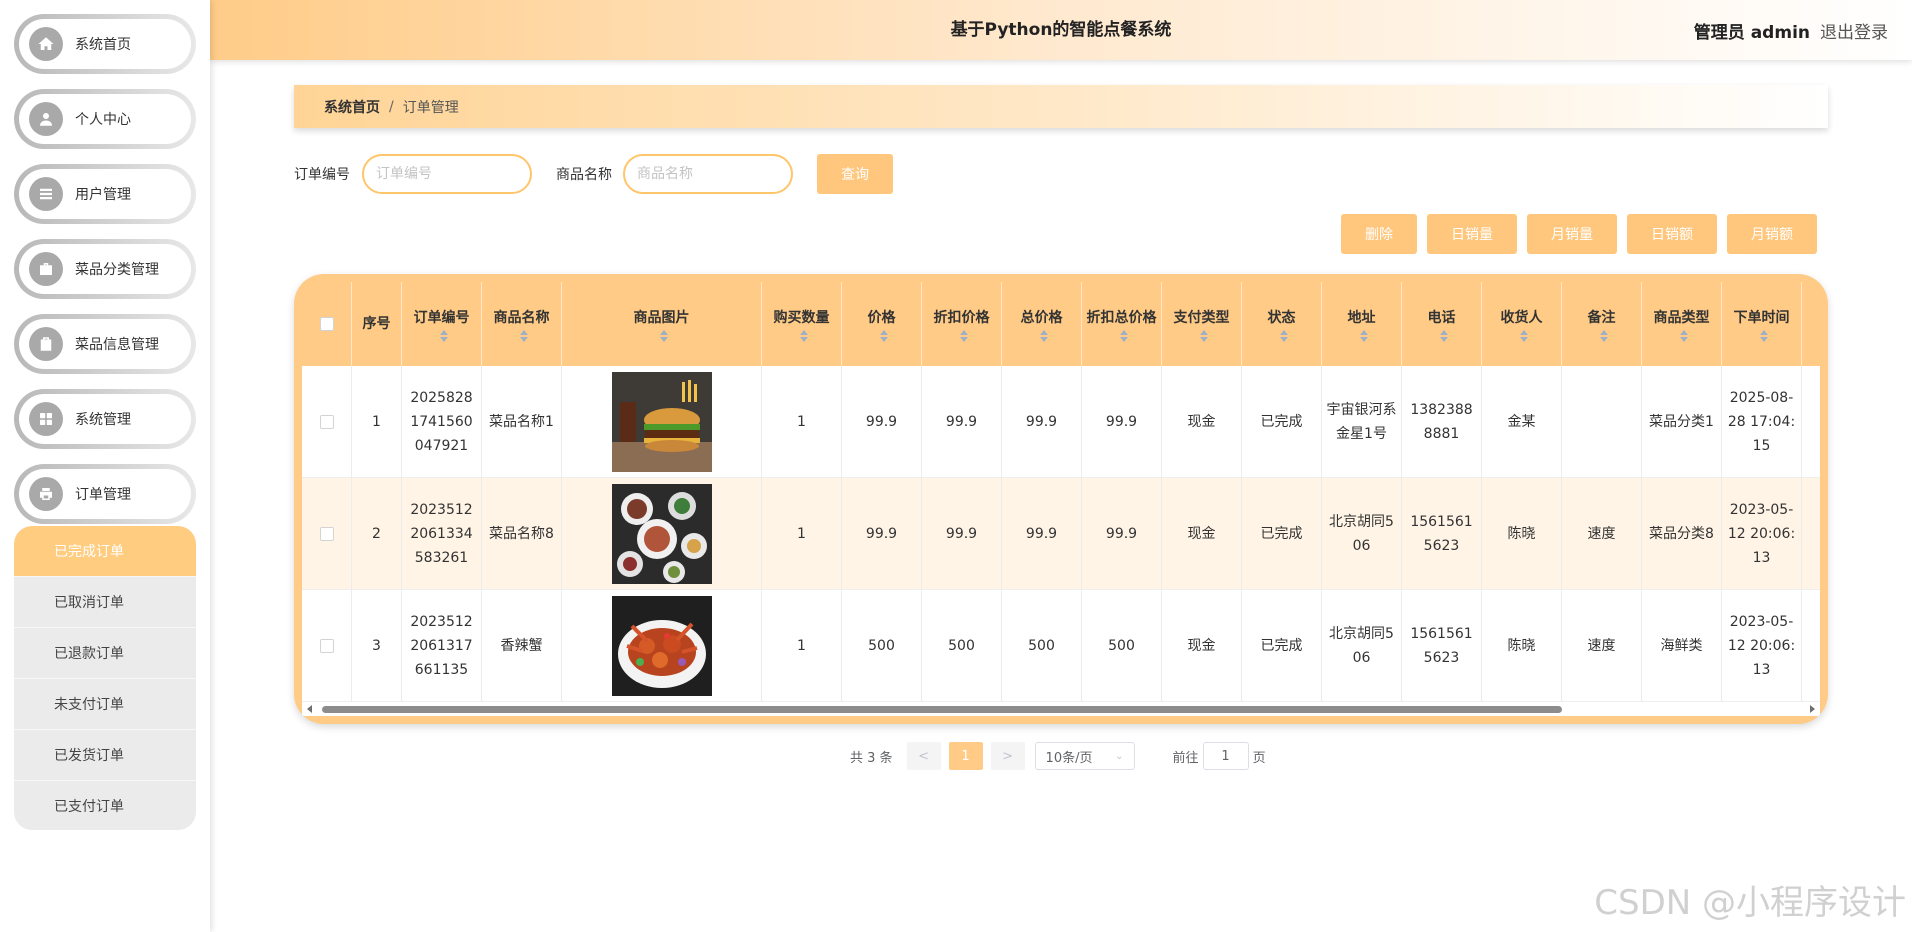 The image size is (1912, 932). I want to click on sidebar-item-profile: 个人中心, so click(105, 119).